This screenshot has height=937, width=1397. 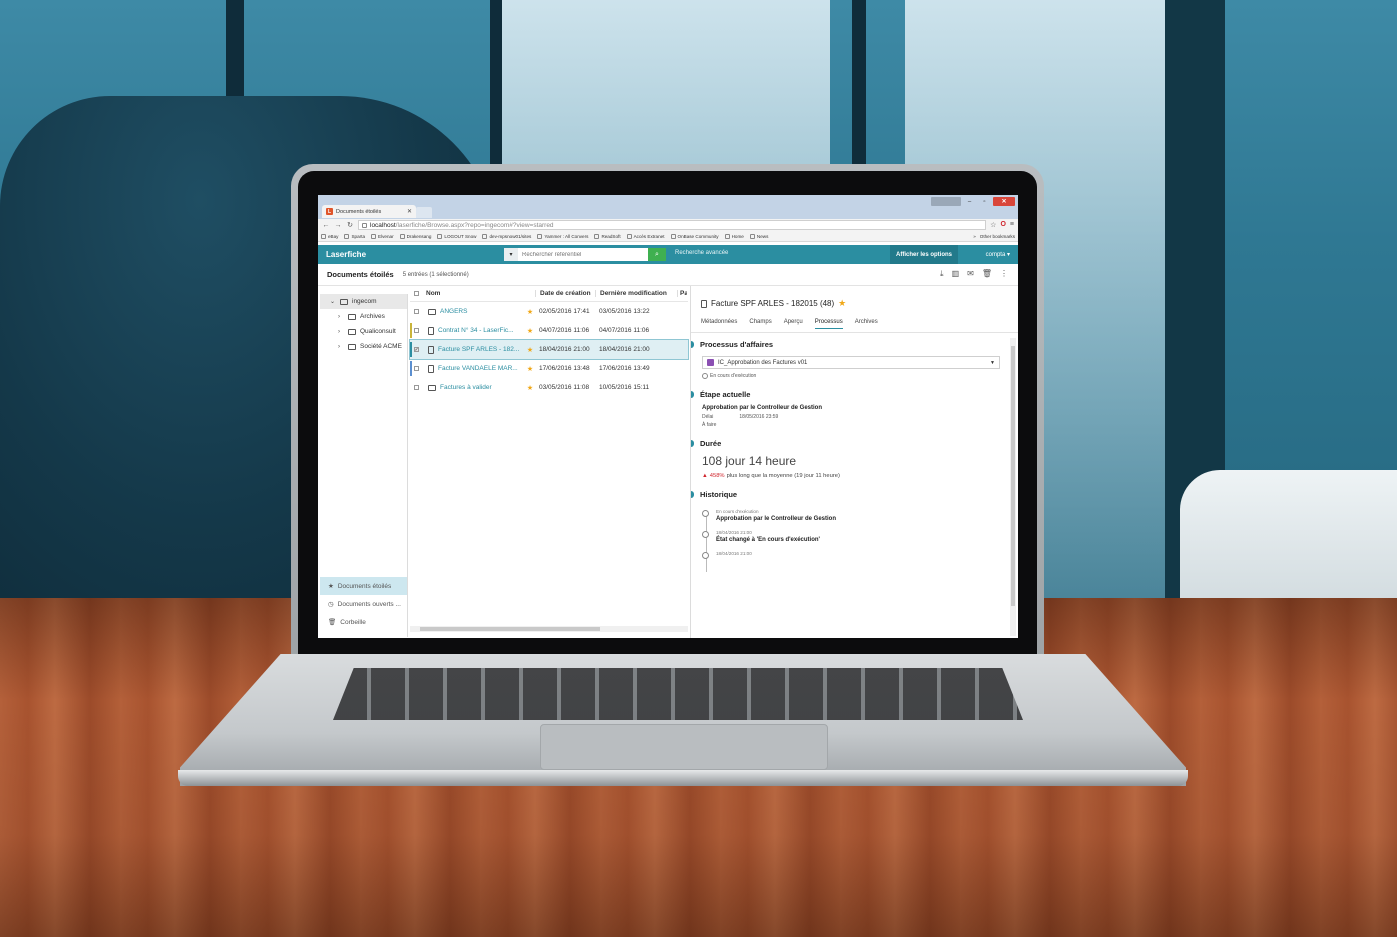 What do you see at coordinates (657, 254) in the screenshot?
I see `search-icon: ⌕` at bounding box center [657, 254].